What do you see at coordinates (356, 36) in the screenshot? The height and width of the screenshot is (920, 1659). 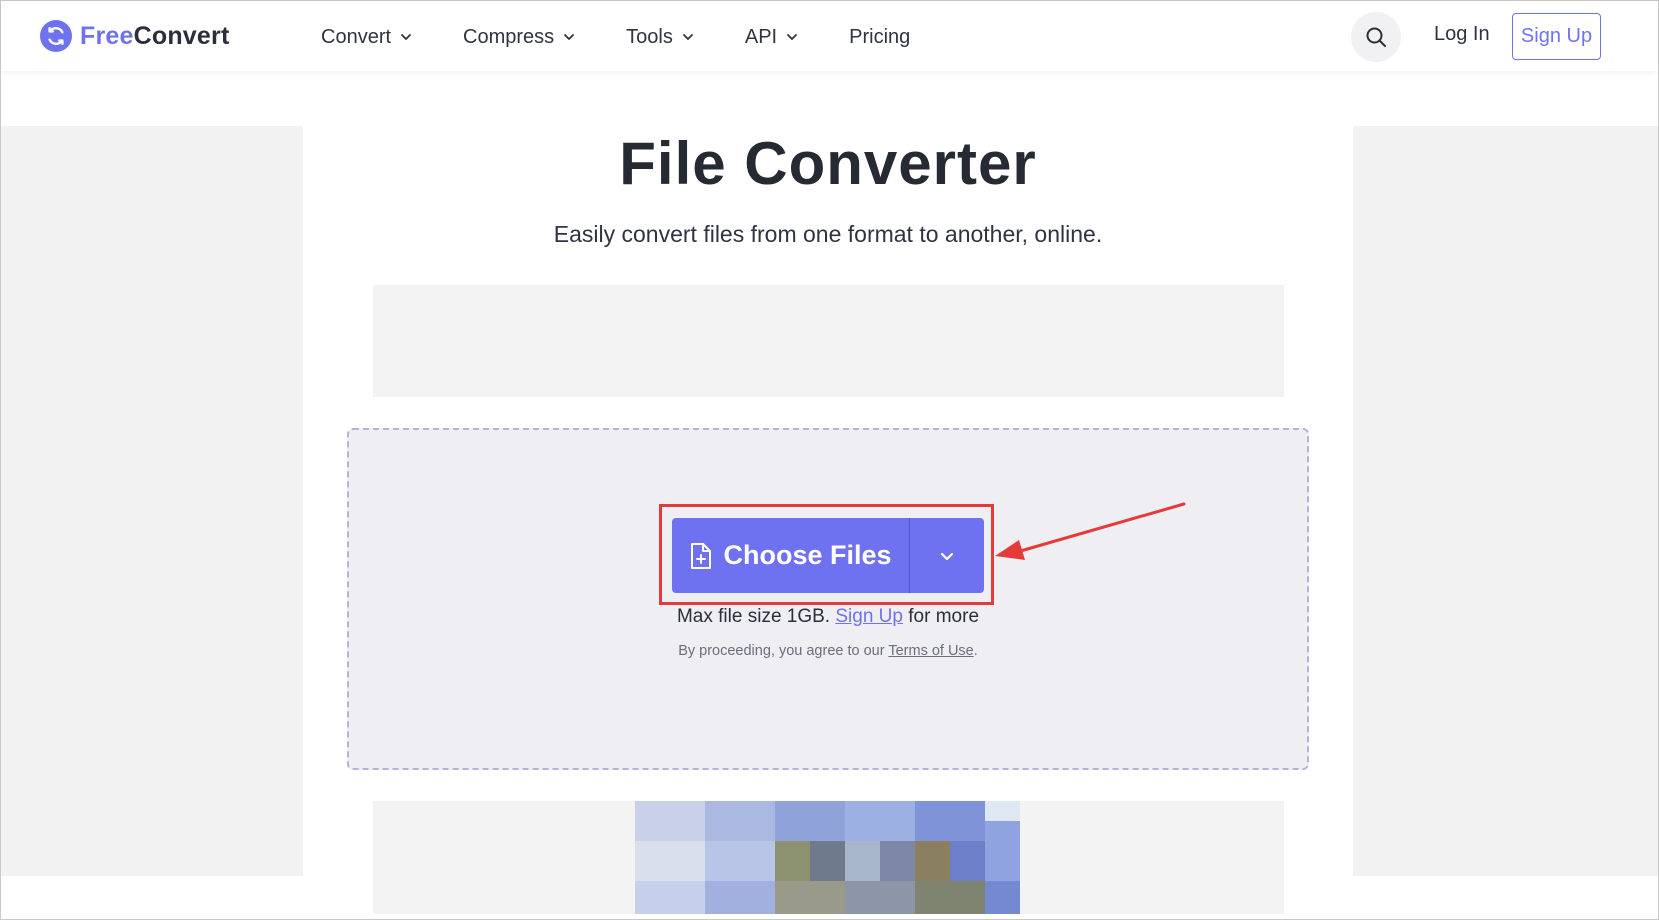 I see `nav-item-label: Convert` at bounding box center [356, 36].